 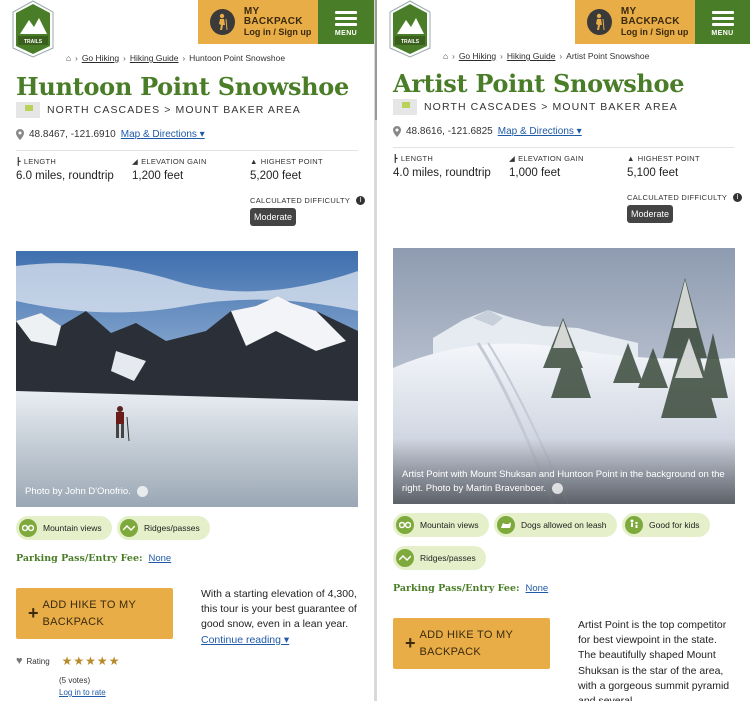 What do you see at coordinates (18, 161) in the screenshot?
I see `signpost-icon: ┣` at bounding box center [18, 161].